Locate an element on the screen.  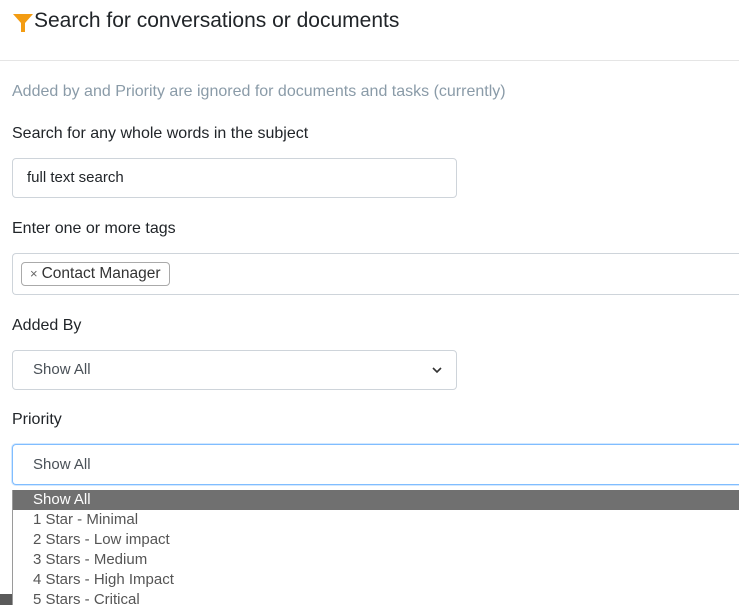
chevron-down-icon is located at coordinates (437, 370).